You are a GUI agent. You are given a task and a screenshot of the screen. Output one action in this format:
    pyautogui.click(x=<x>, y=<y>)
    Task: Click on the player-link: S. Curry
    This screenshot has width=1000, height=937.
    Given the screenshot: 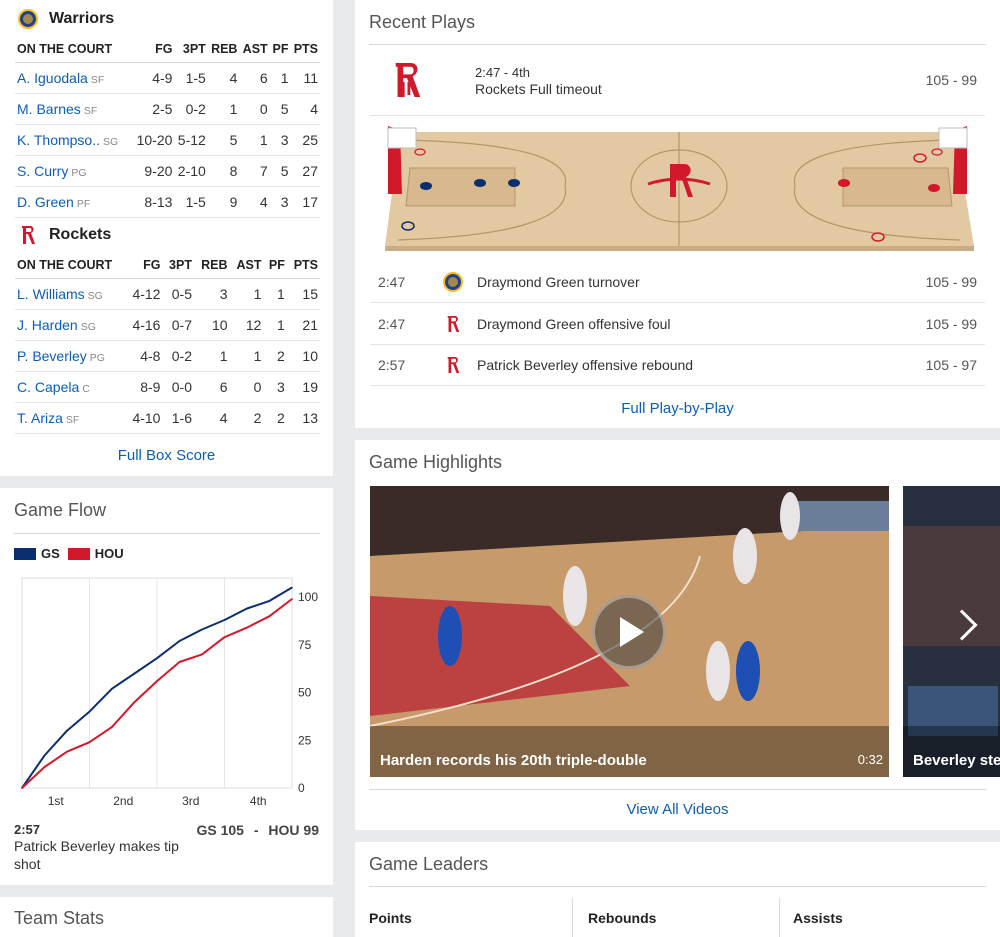 What is the action you would take?
    pyautogui.click(x=42, y=171)
    